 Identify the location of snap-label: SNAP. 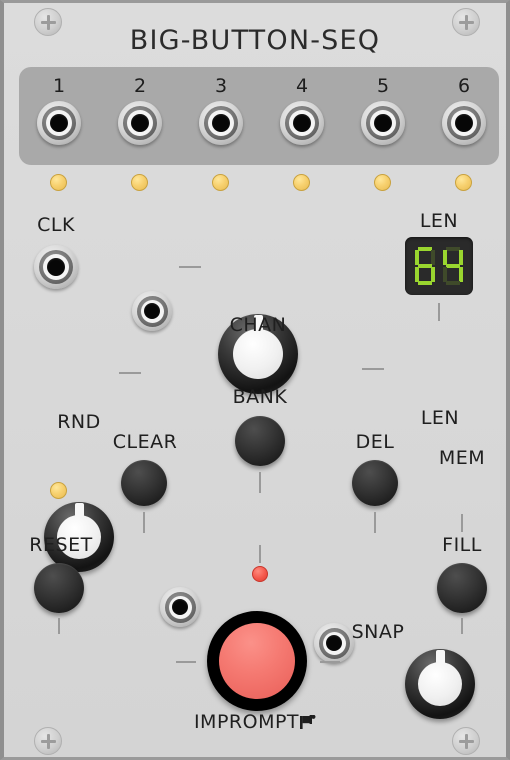
(378, 632).